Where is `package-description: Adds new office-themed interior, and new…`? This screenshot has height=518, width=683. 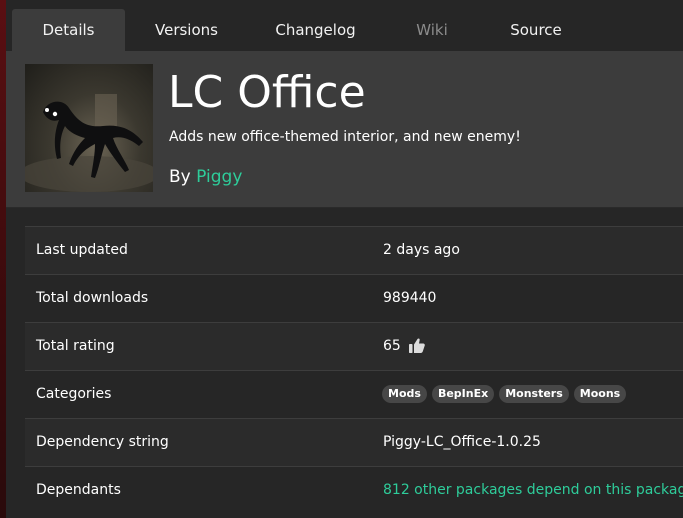 package-description: Adds new office-themed interior, and new… is located at coordinates (345, 137).